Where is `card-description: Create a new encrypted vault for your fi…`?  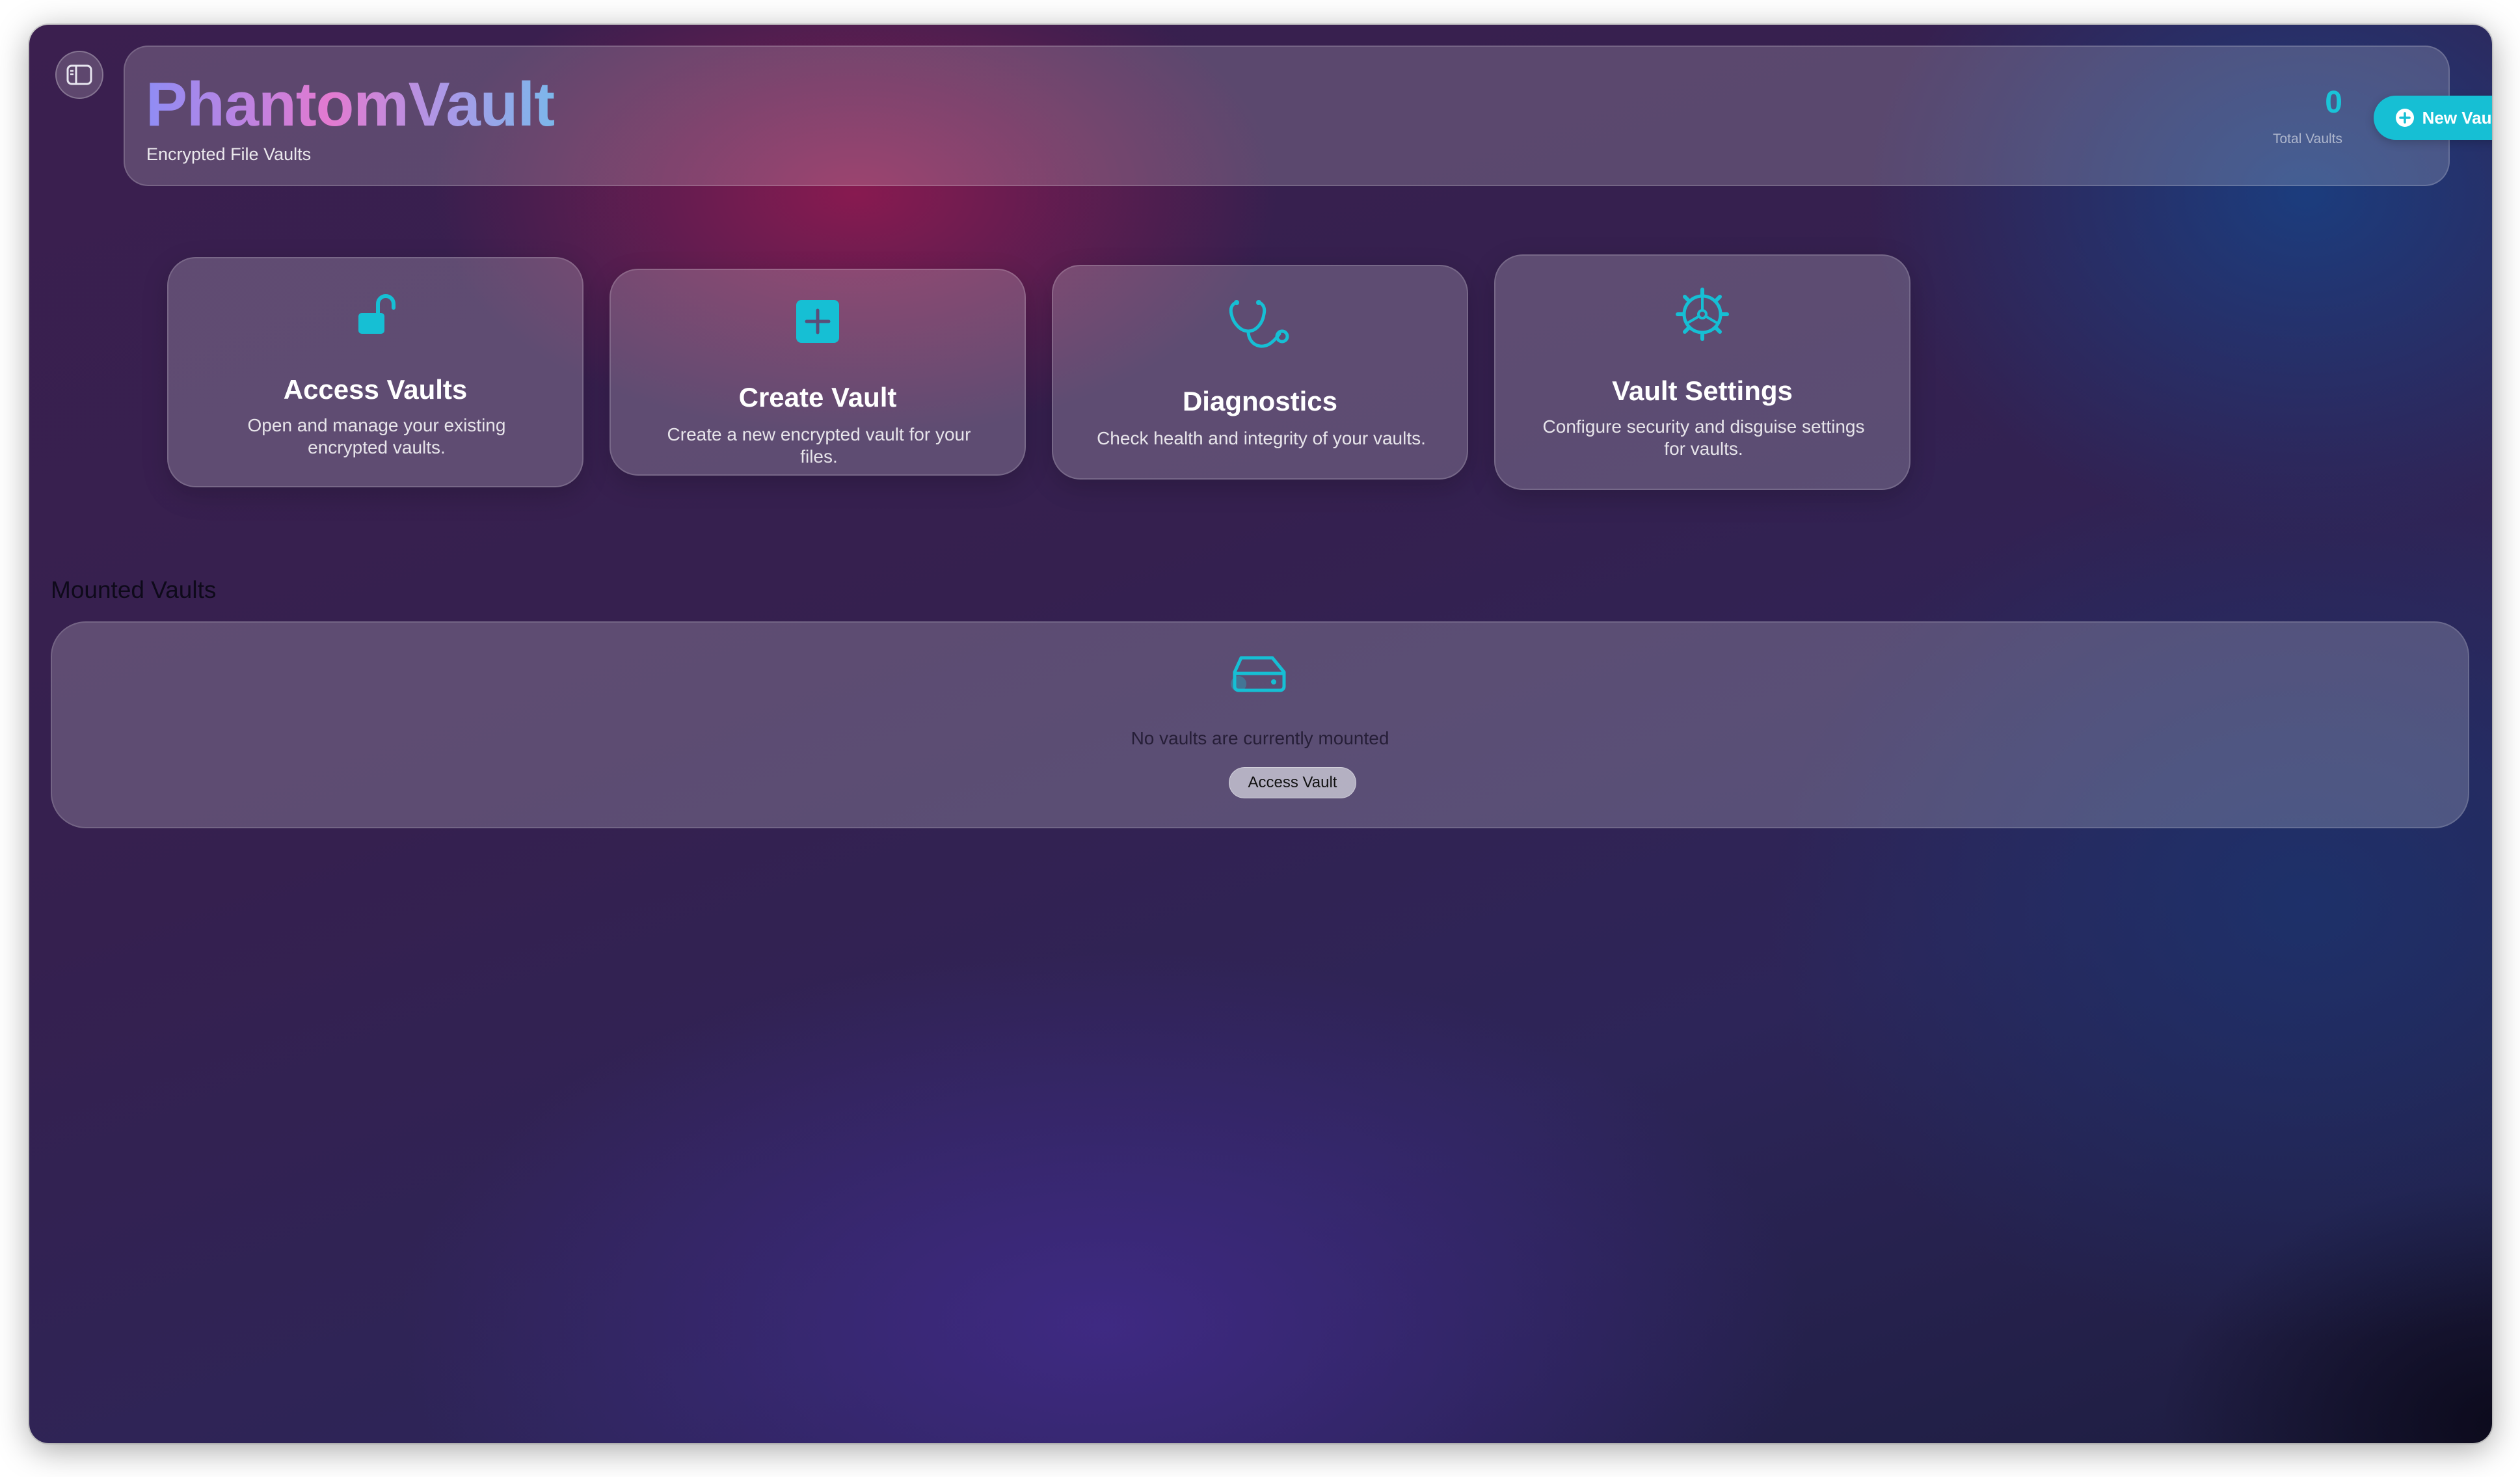 card-description: Create a new encrypted vault for your fi… is located at coordinates (819, 445).